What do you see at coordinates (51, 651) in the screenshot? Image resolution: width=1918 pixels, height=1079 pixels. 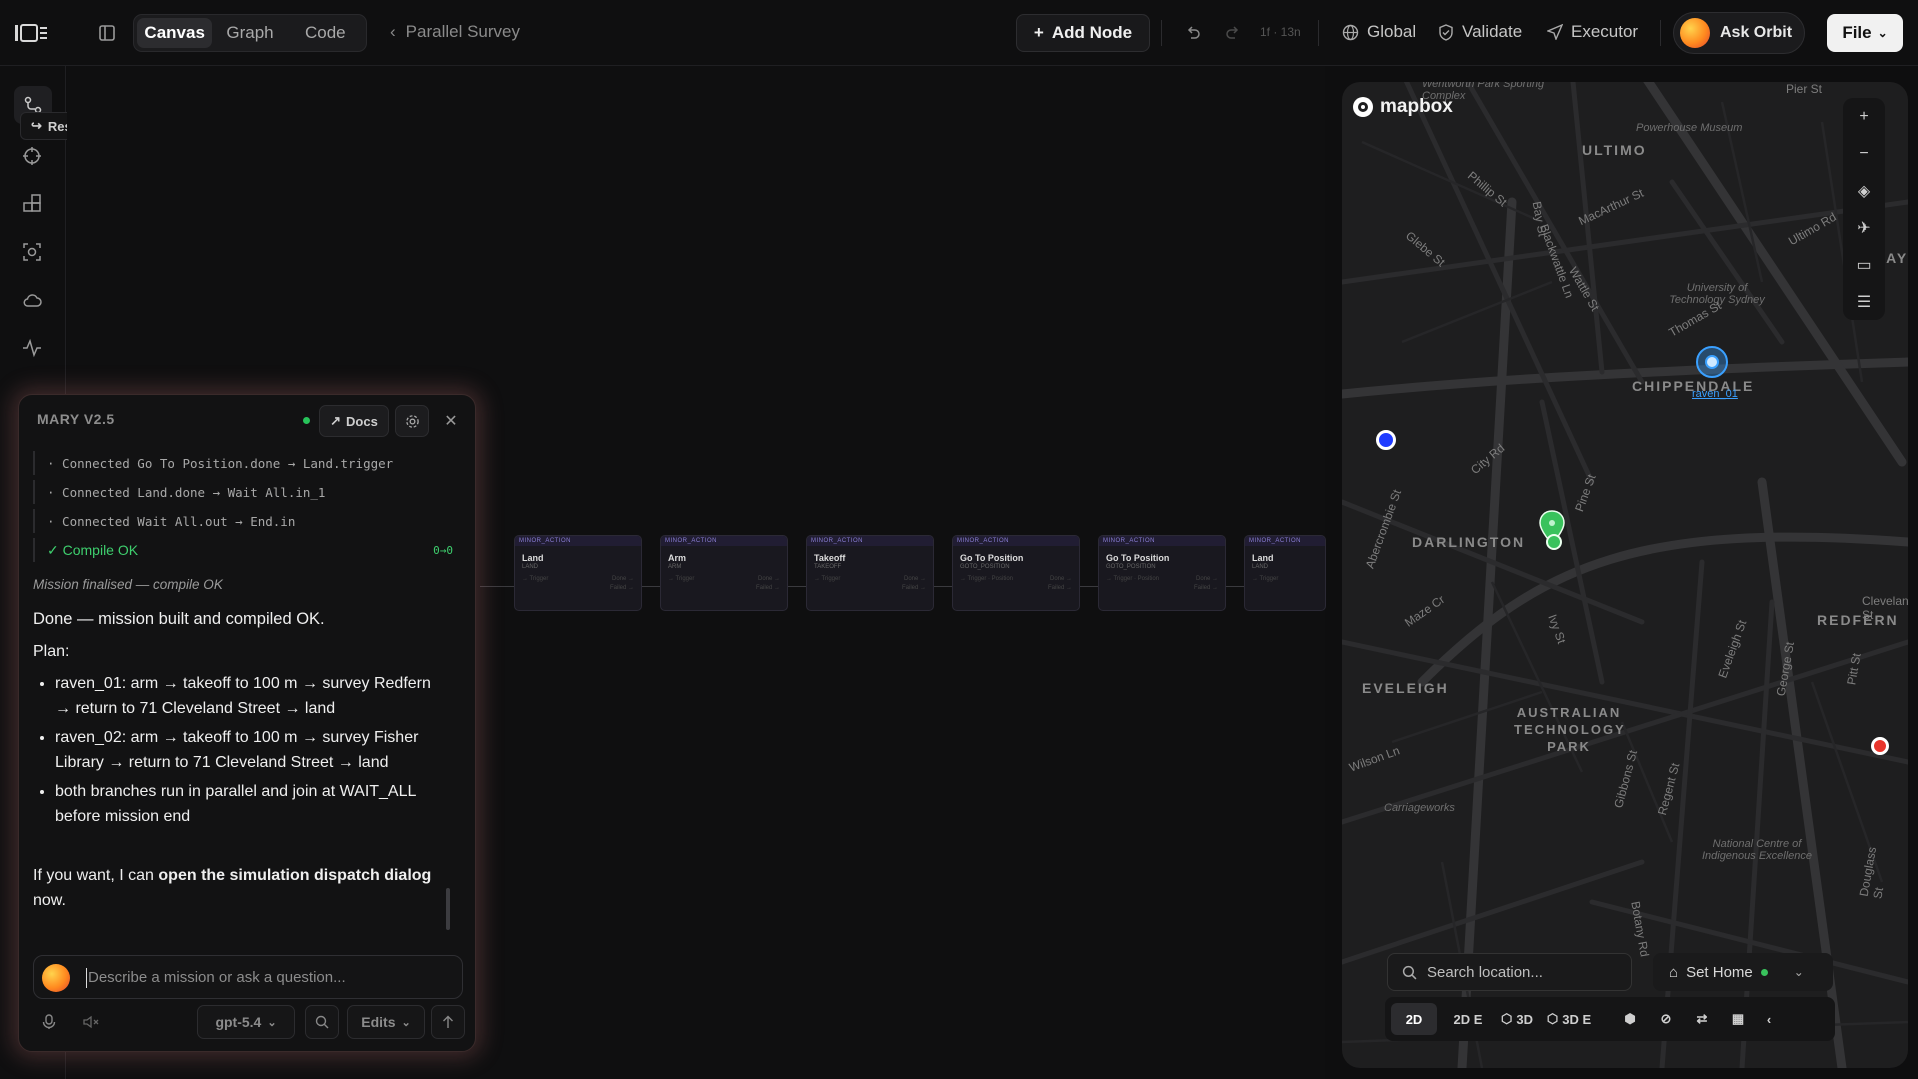 I see `plan-label: Plan:` at bounding box center [51, 651].